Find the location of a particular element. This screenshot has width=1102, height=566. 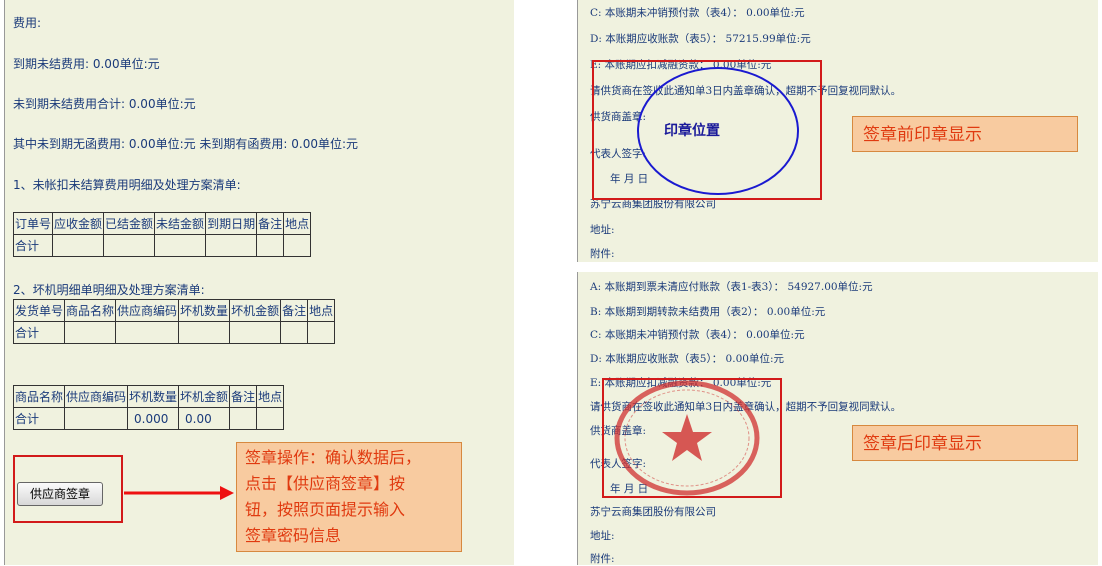

unexpired-letter-fees: 其中未到期无函费用: 0.00单位:元 未到期有函费用: 0.00单位:元 is located at coordinates (186, 144).